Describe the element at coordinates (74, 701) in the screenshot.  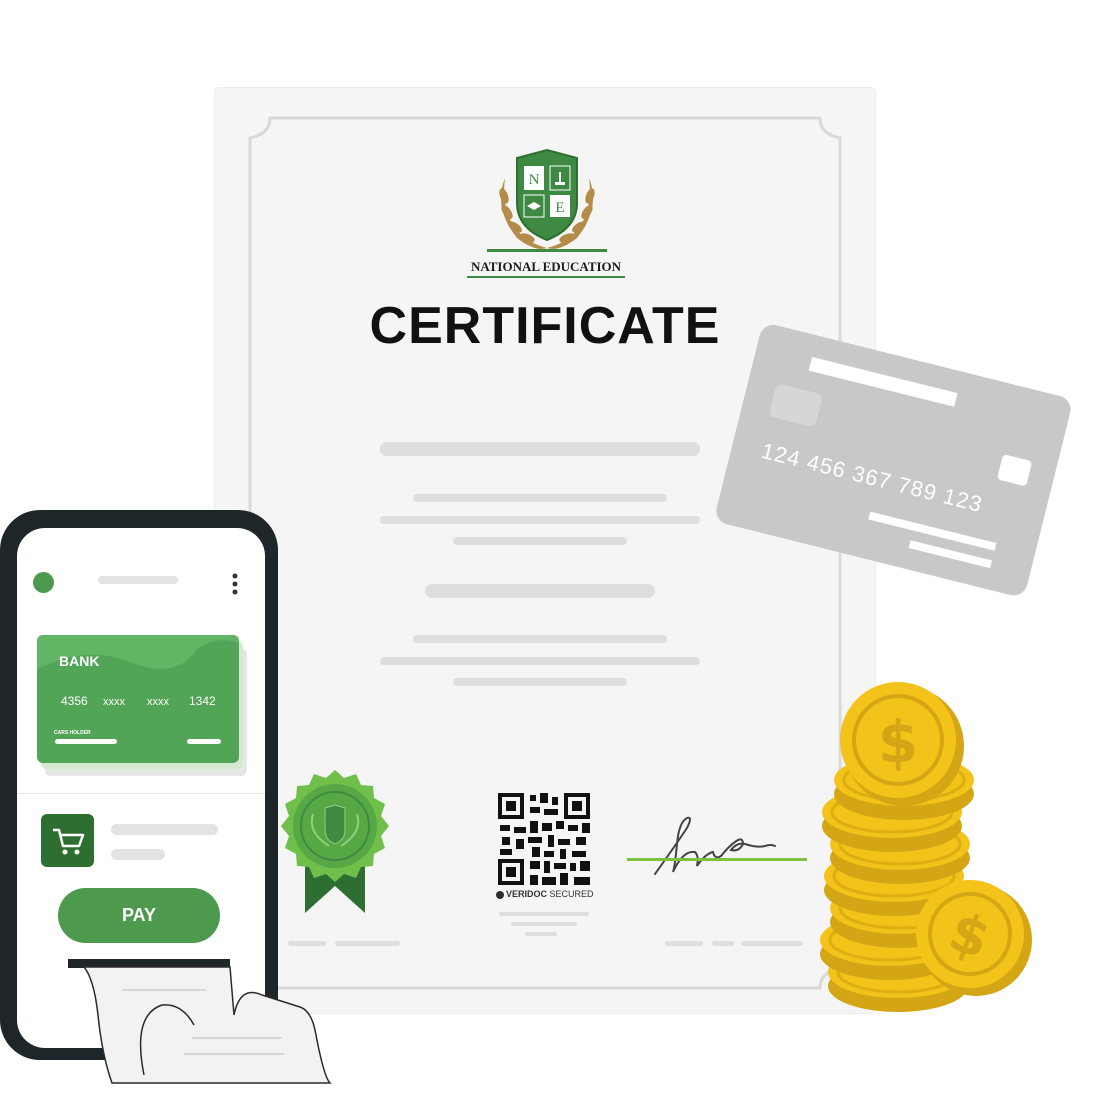
I see `card-number-group: 4356` at that location.